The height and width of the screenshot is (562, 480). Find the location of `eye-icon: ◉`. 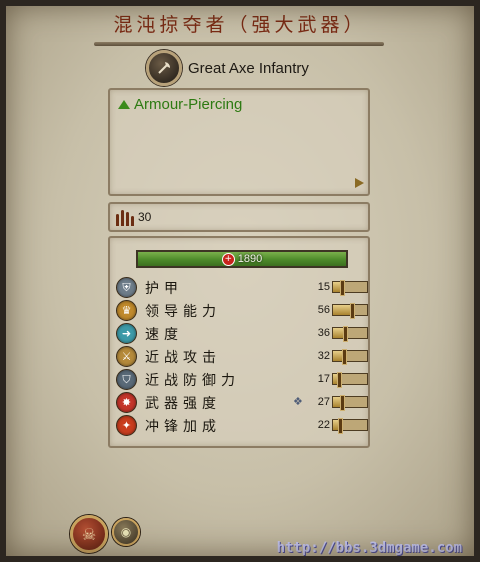

eye-icon: ◉ is located at coordinates (126, 532).